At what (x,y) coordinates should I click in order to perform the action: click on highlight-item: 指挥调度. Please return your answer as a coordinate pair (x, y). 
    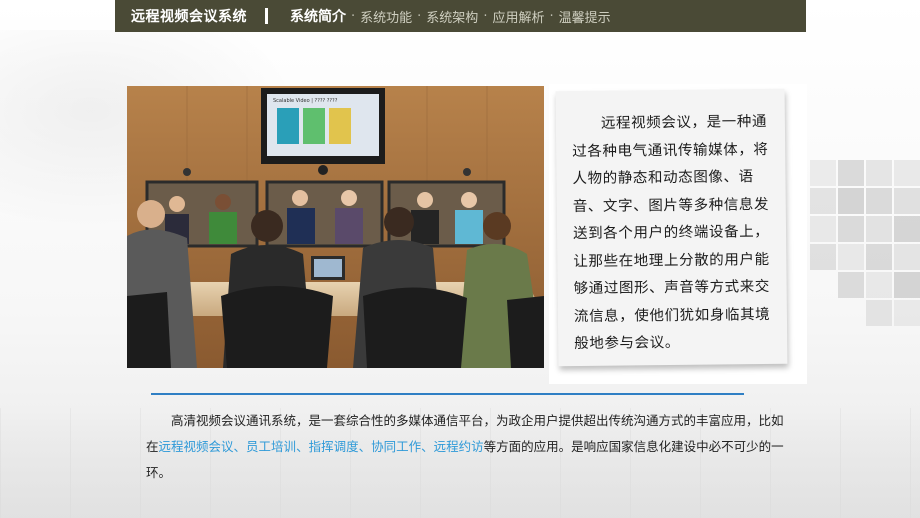
    Looking at the image, I should click on (333, 446).